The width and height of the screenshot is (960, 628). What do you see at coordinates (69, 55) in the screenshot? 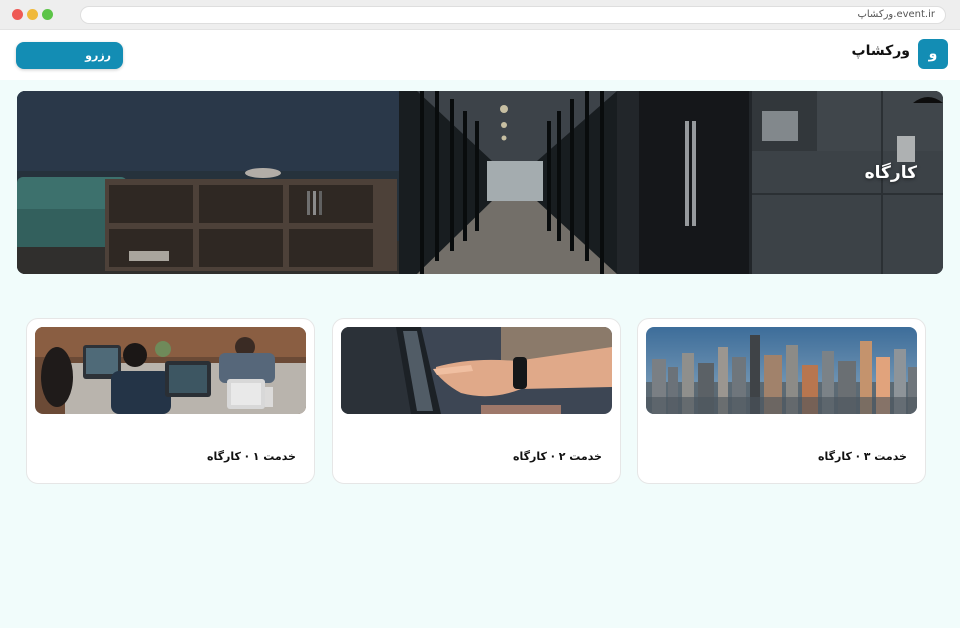
I see `reserve-button: رزرو` at bounding box center [69, 55].